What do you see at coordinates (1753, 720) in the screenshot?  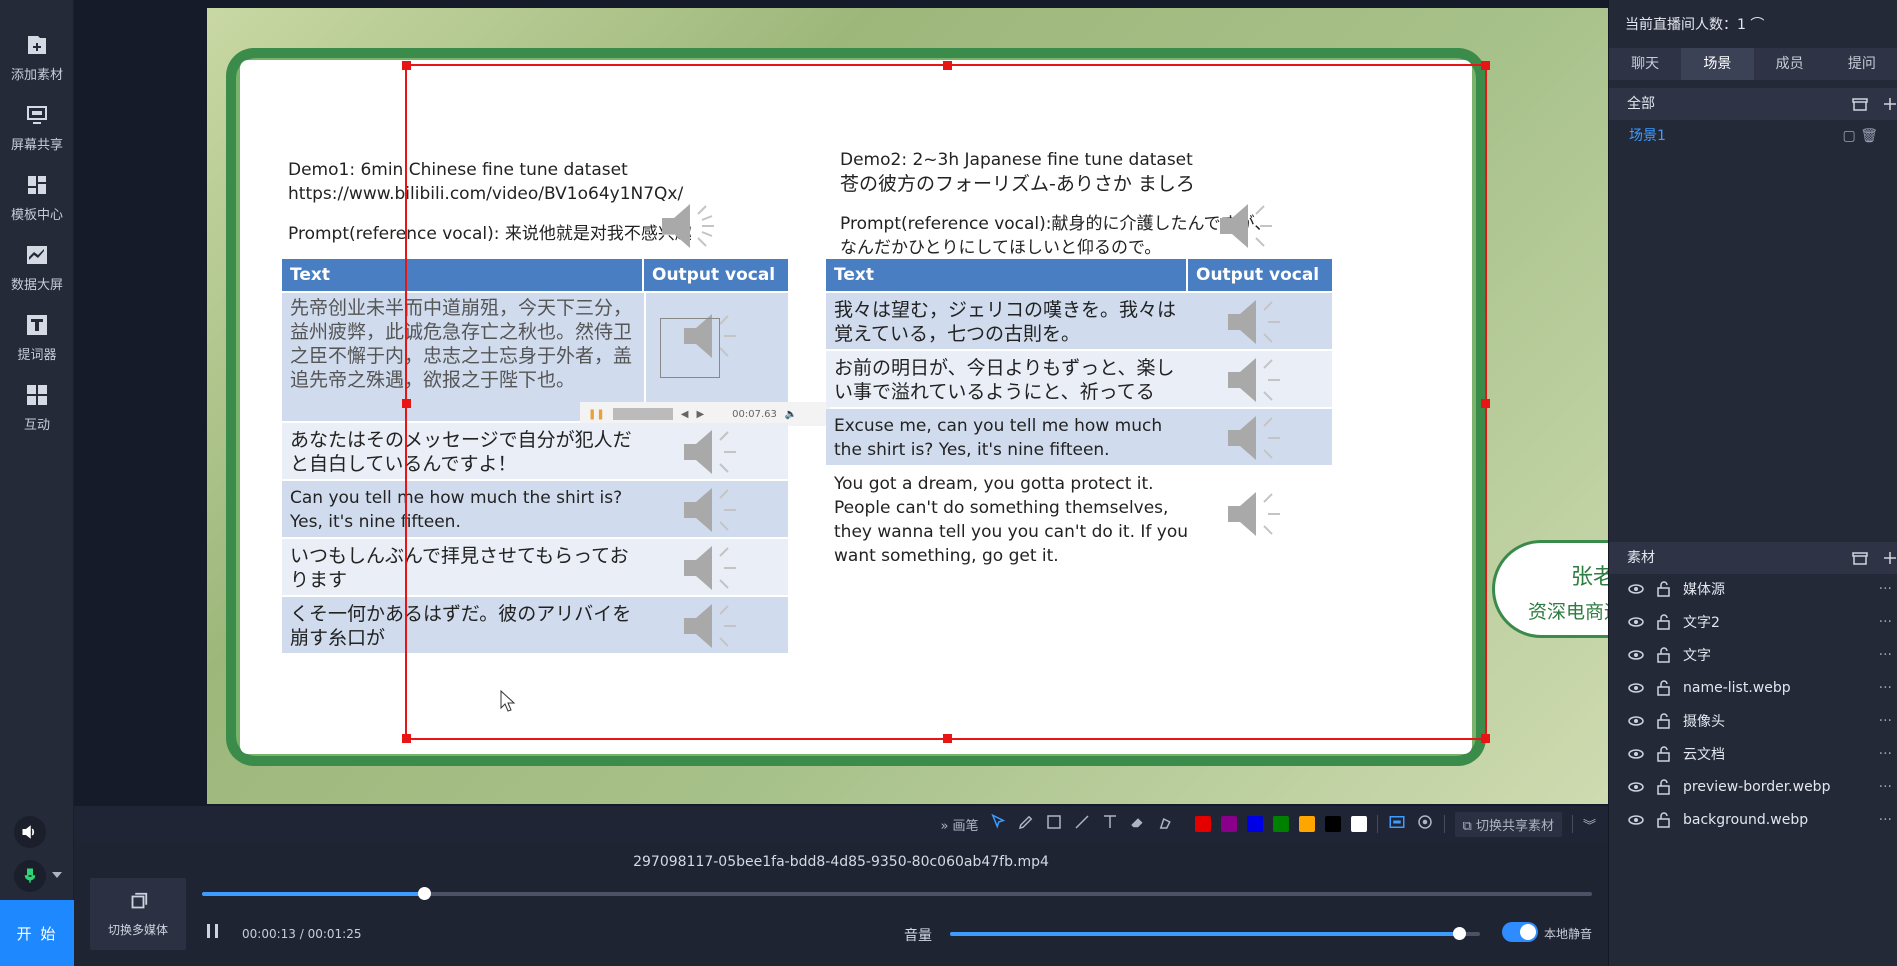 I see `list-item: 摄像头 ···` at bounding box center [1753, 720].